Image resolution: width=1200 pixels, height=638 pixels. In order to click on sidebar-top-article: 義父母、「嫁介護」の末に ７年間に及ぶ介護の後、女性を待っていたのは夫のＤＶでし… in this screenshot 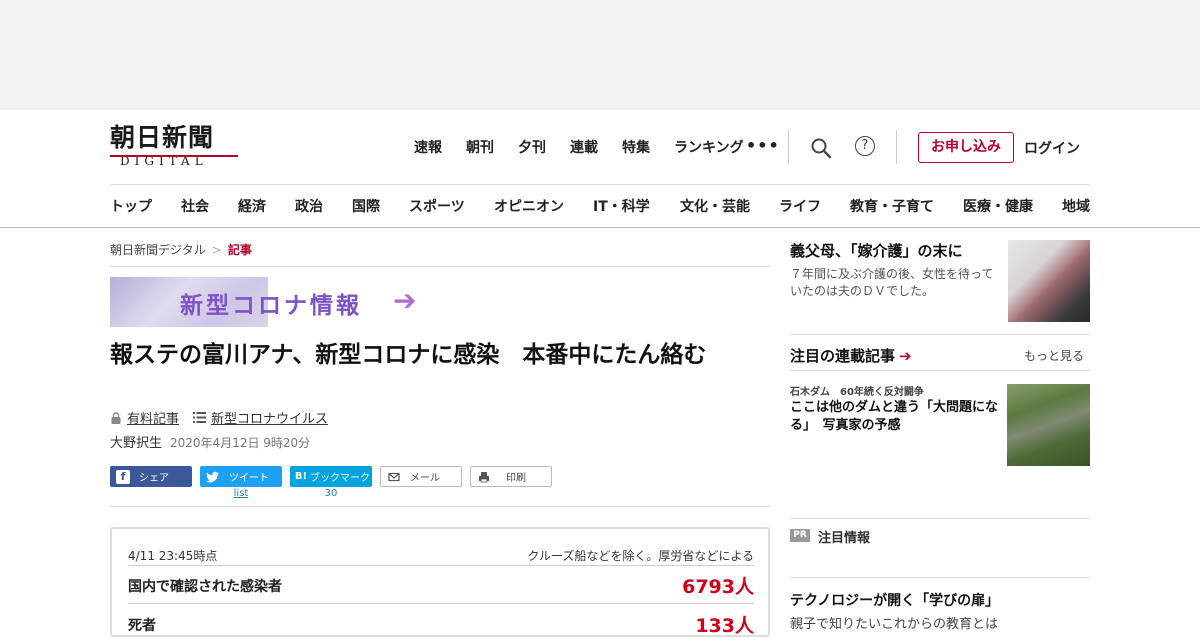, I will do `click(940, 285)`.